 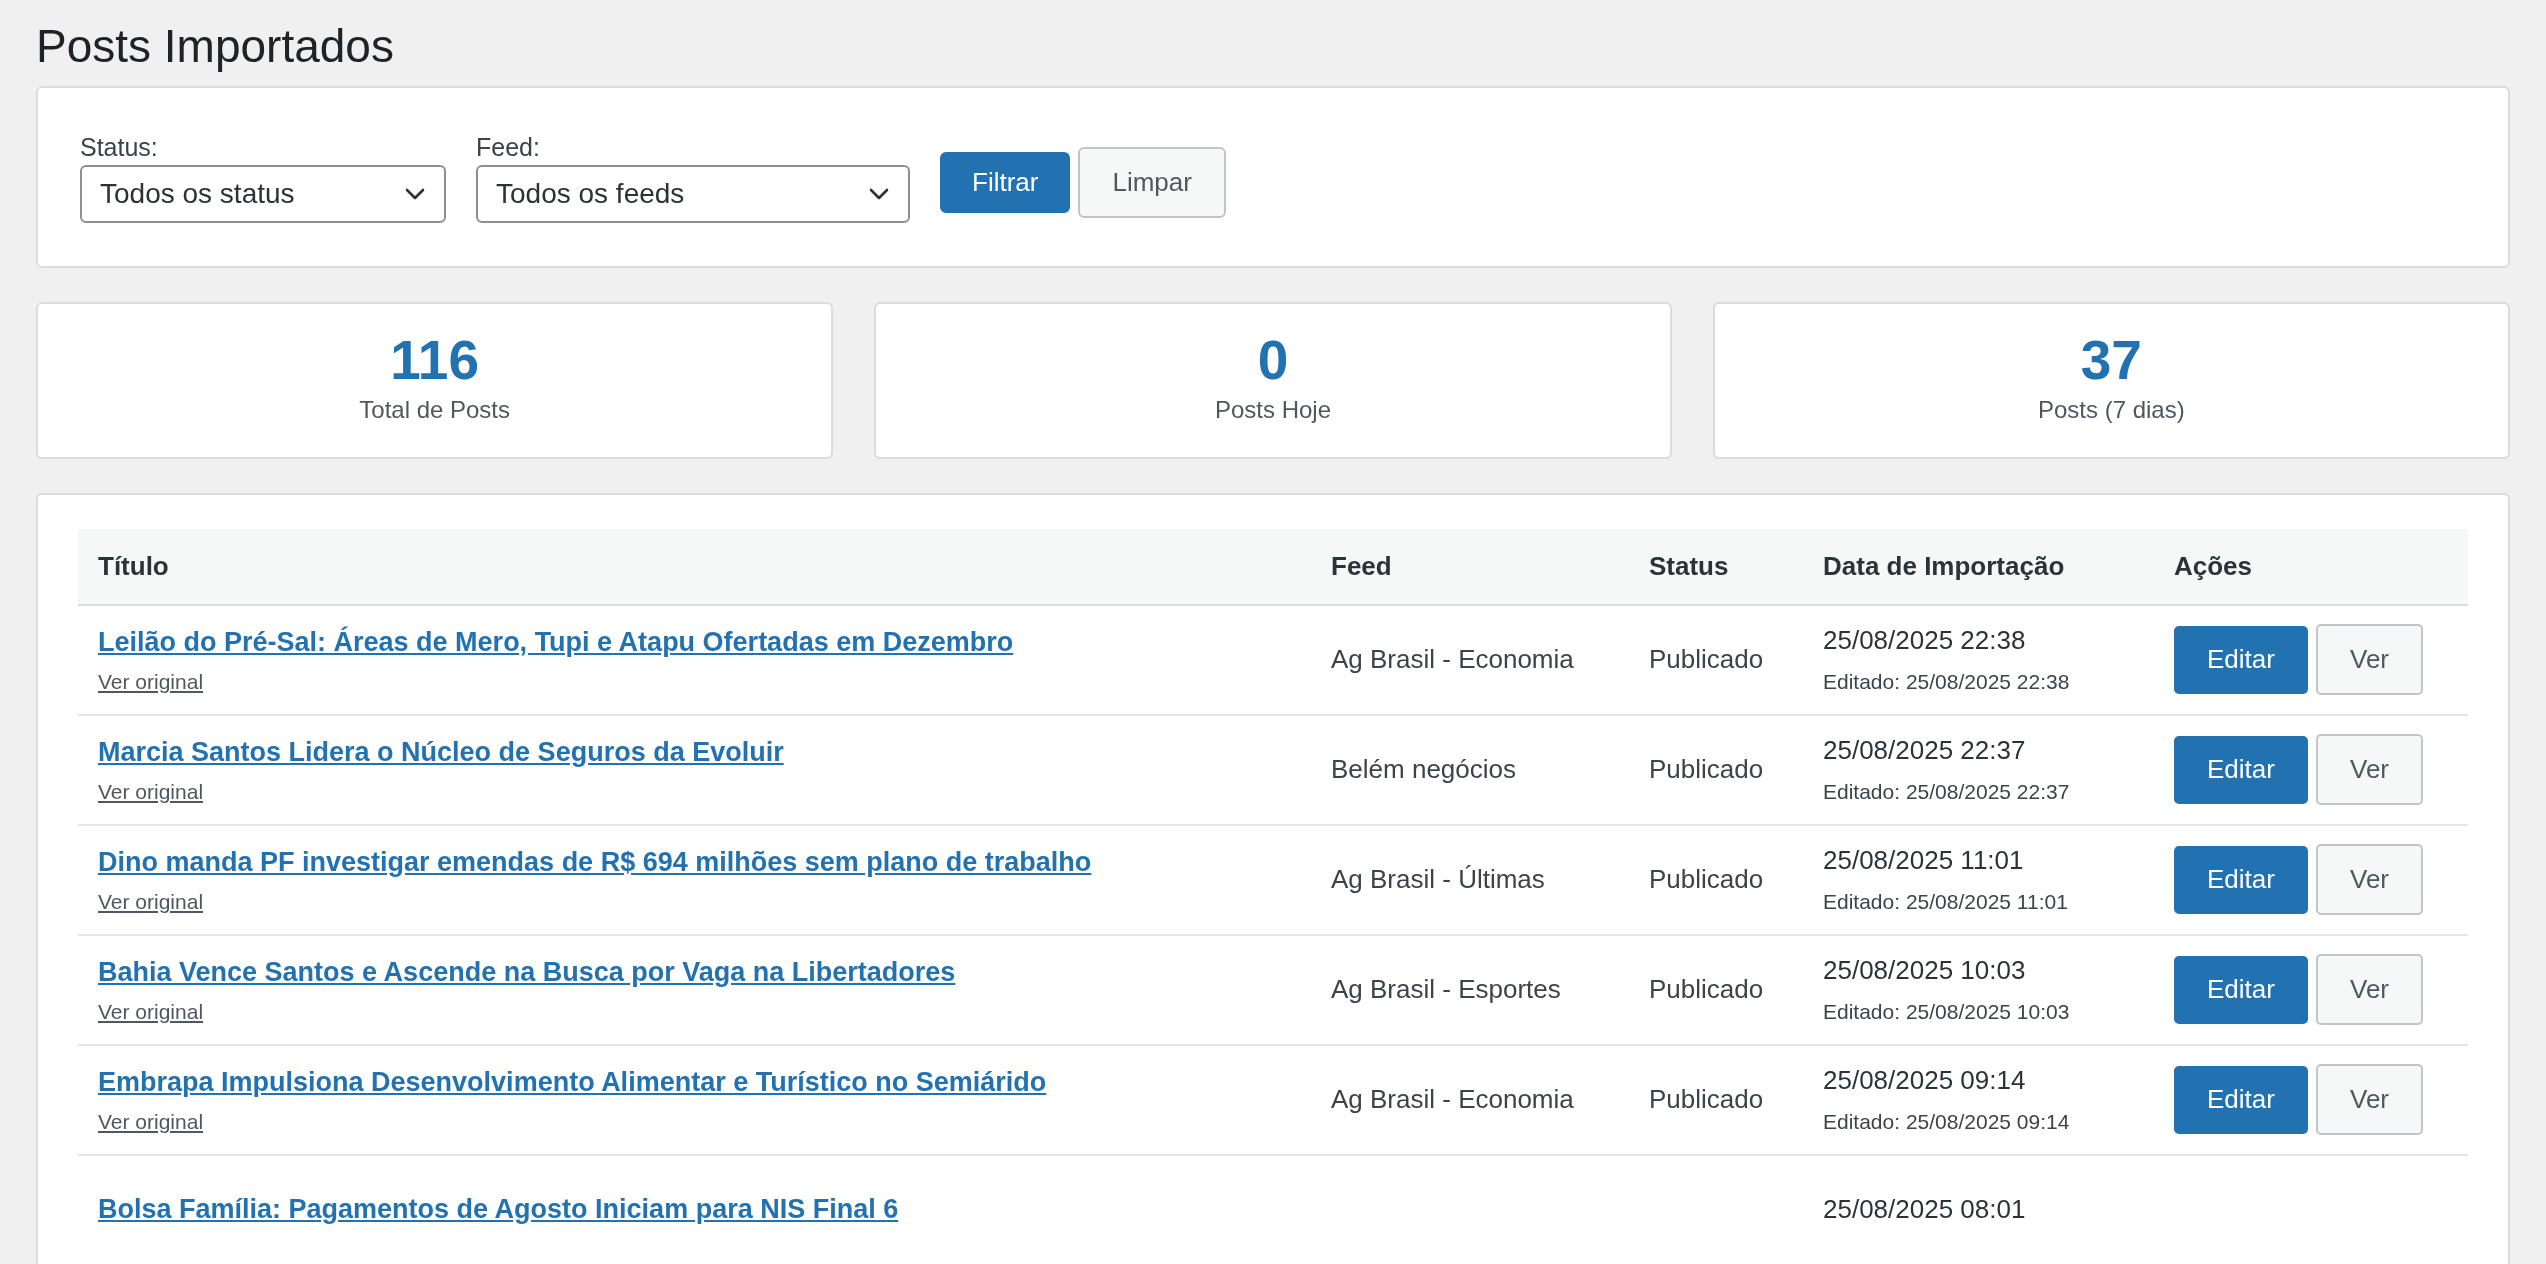 What do you see at coordinates (1925, 751) in the screenshot?
I see `import-date: 25/08/2025 22:37` at bounding box center [1925, 751].